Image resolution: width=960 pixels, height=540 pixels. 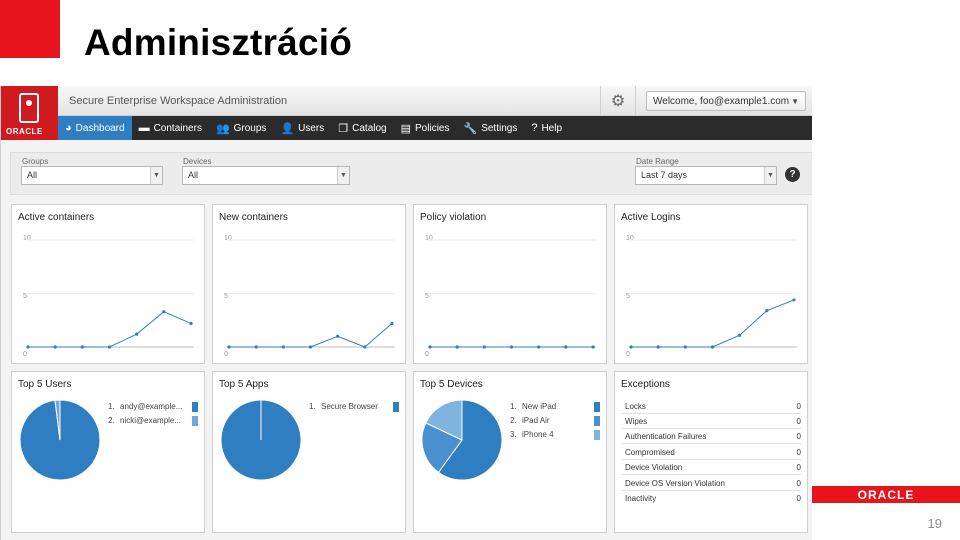 I want to click on red-corner-tab, so click(x=30, y=29).